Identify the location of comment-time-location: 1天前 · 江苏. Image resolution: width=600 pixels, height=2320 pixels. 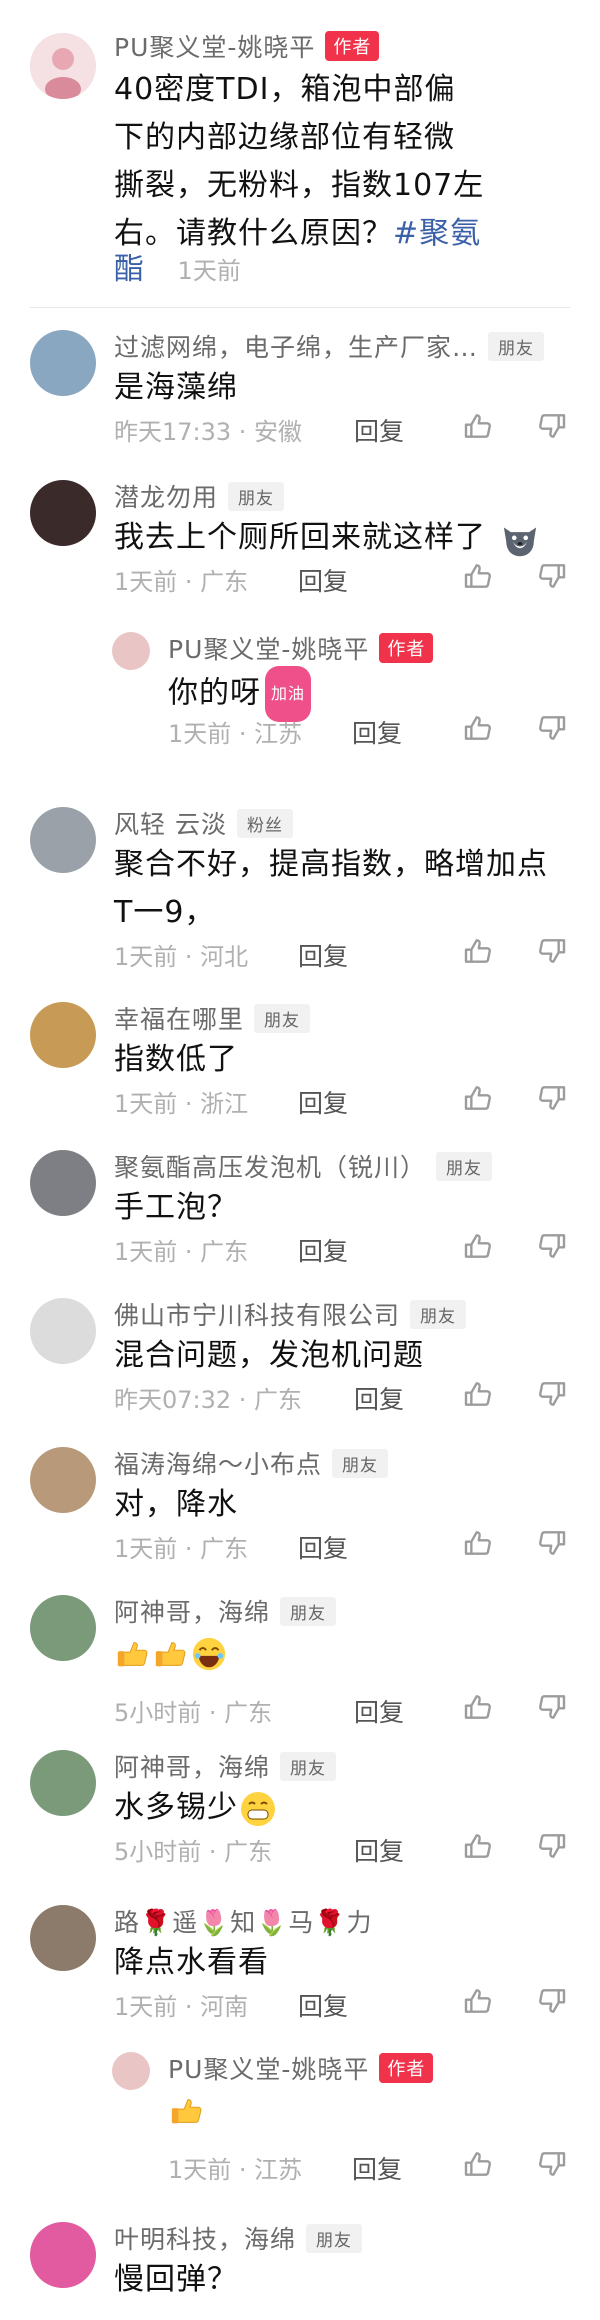
(235, 2170).